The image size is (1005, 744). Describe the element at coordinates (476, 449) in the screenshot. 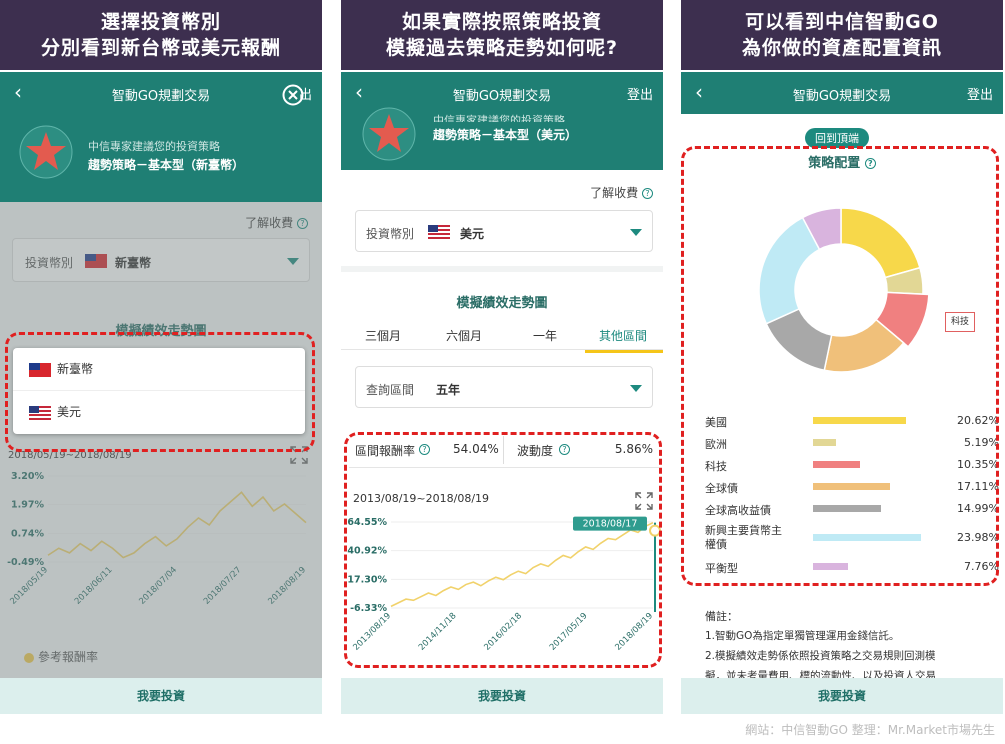

I see `return-value: 54.04%` at that location.